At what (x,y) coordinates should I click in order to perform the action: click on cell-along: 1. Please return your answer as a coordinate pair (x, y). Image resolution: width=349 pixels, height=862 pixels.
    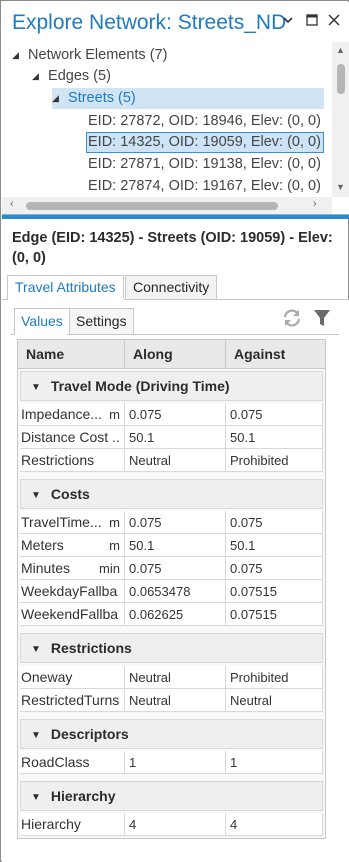
    Looking at the image, I should click on (175, 762).